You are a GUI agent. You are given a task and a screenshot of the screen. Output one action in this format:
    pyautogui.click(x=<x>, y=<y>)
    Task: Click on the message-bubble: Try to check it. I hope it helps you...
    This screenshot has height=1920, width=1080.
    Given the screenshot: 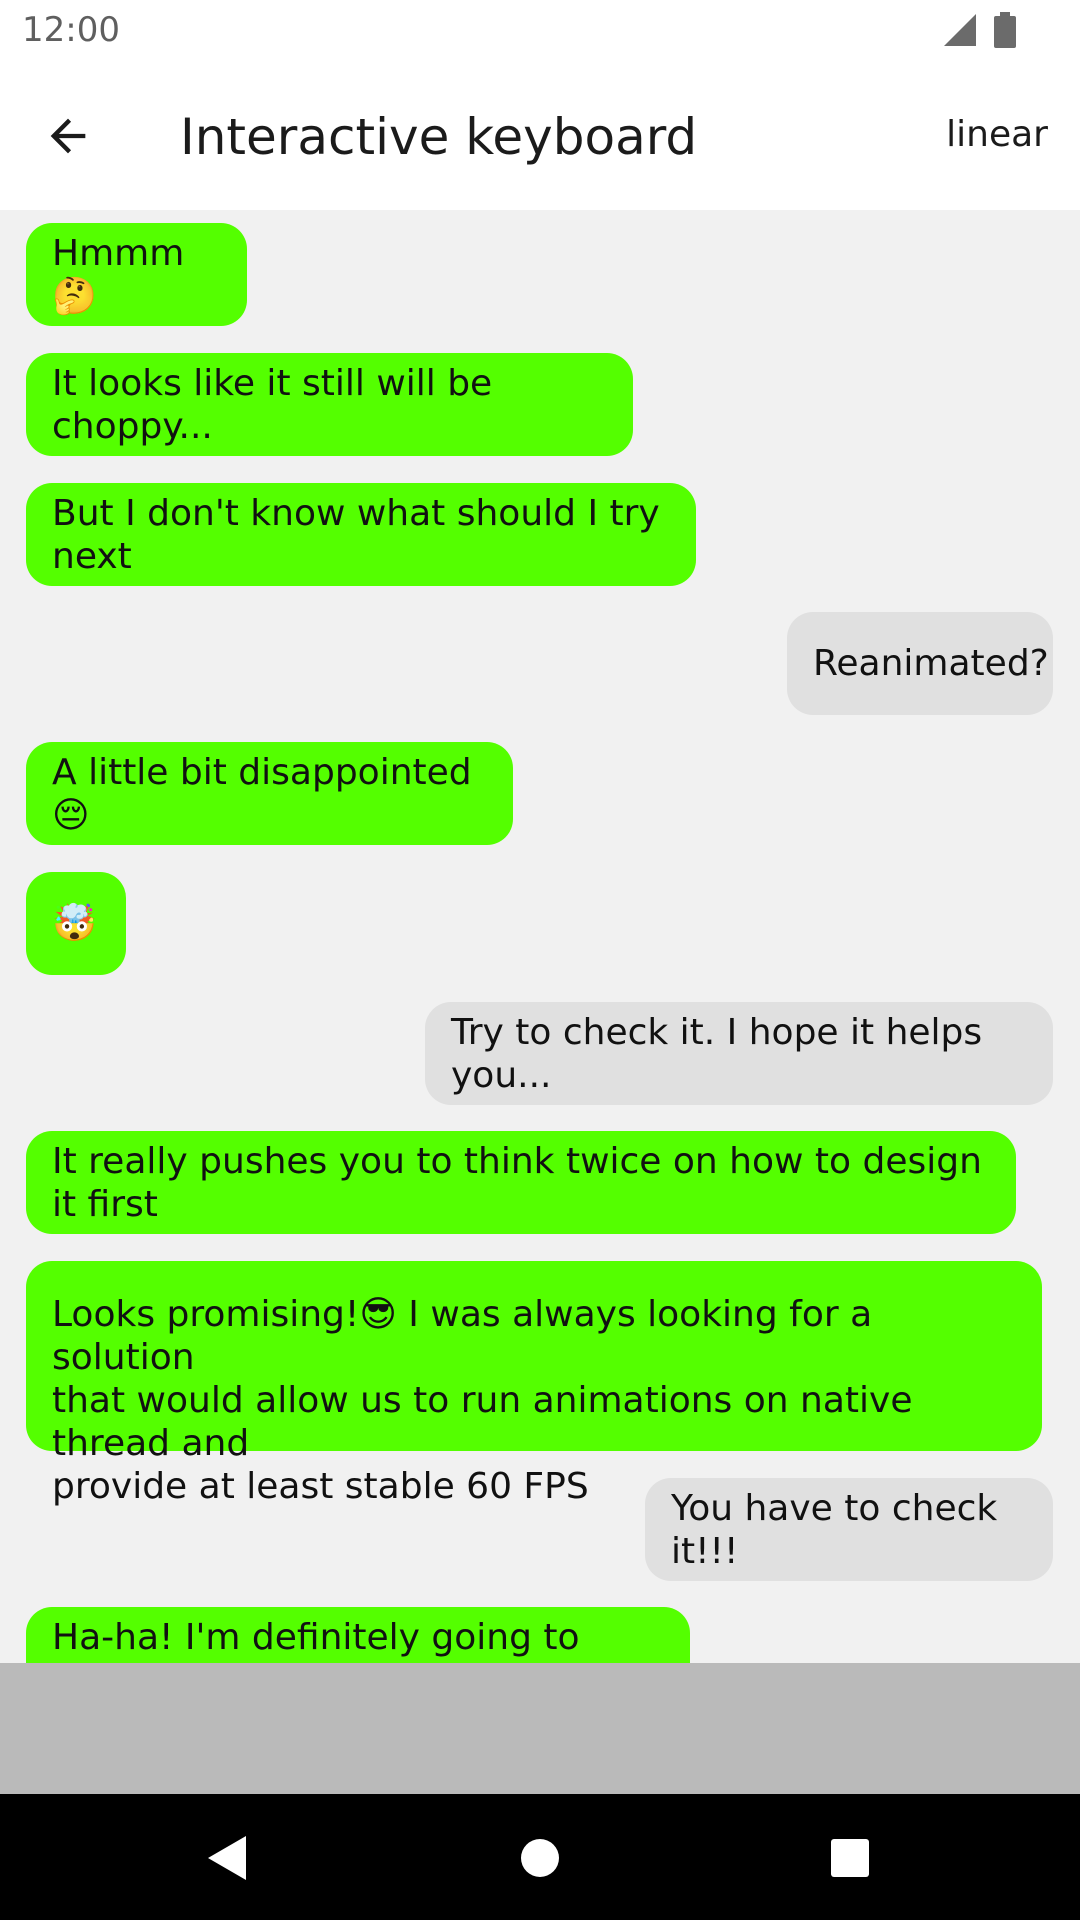 What is the action you would take?
    pyautogui.click(x=739, y=1053)
    